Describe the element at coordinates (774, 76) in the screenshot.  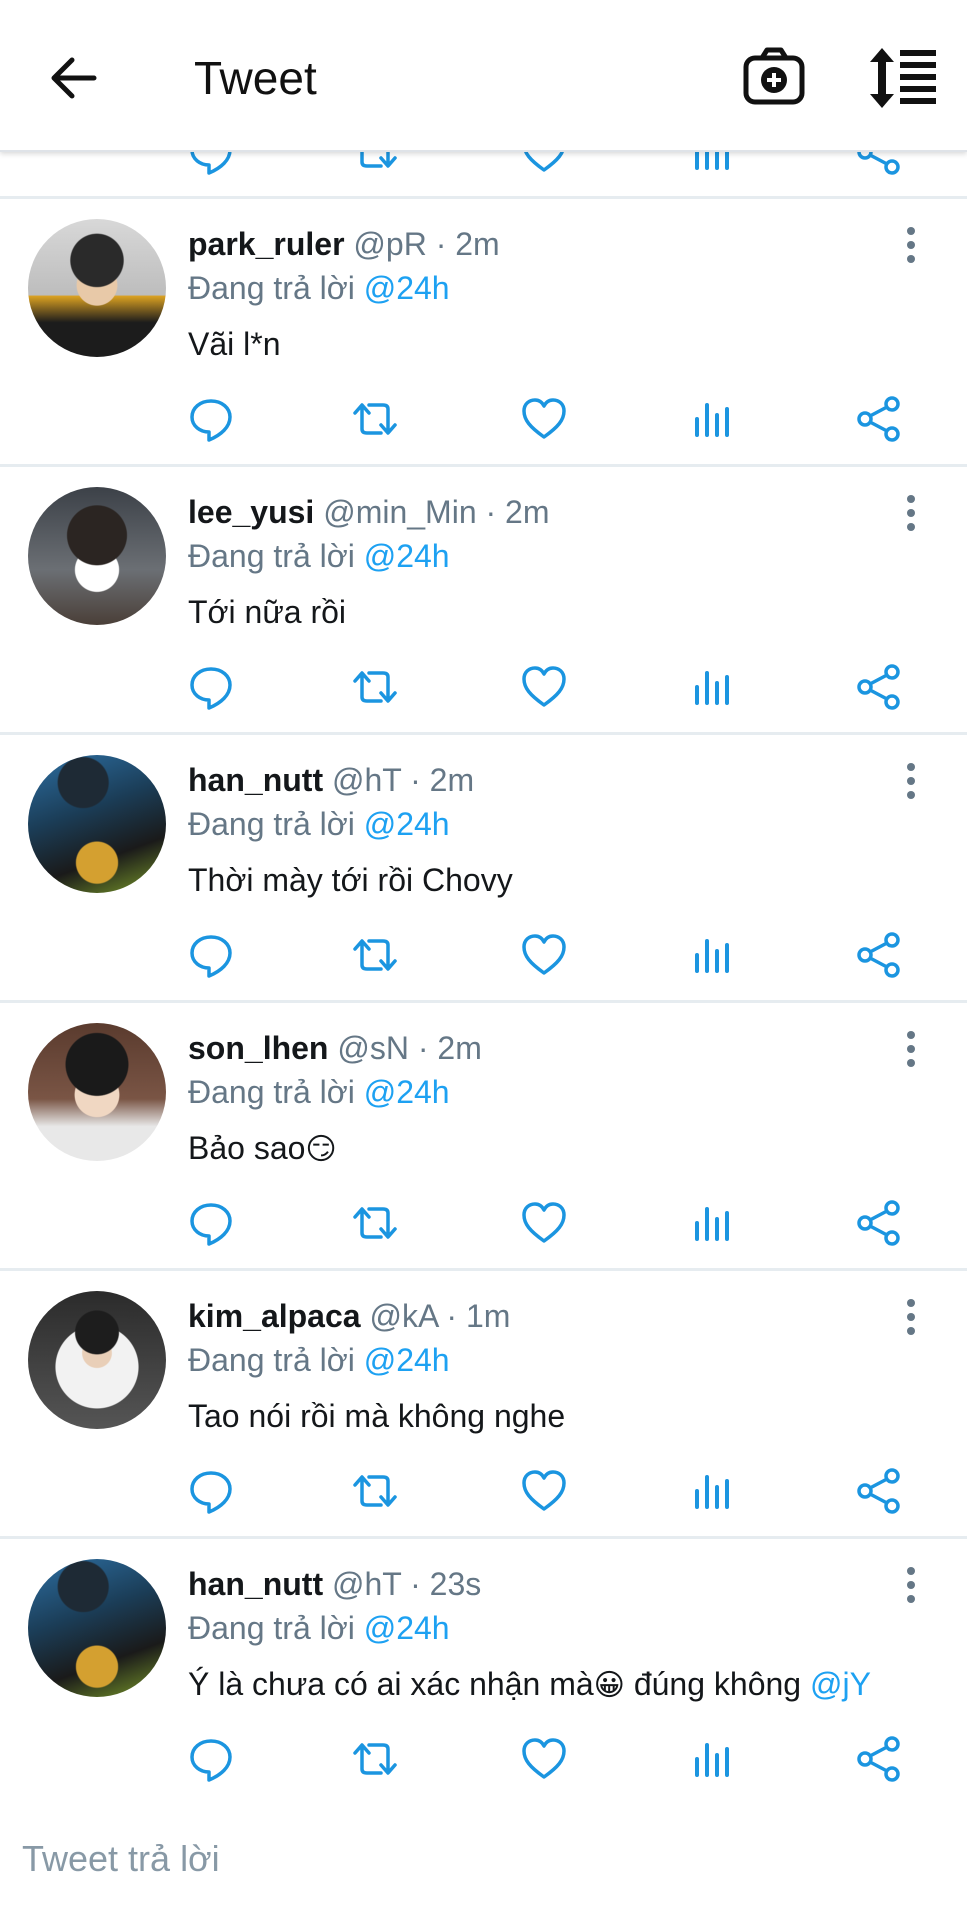
I see `camera-plus-icon` at that location.